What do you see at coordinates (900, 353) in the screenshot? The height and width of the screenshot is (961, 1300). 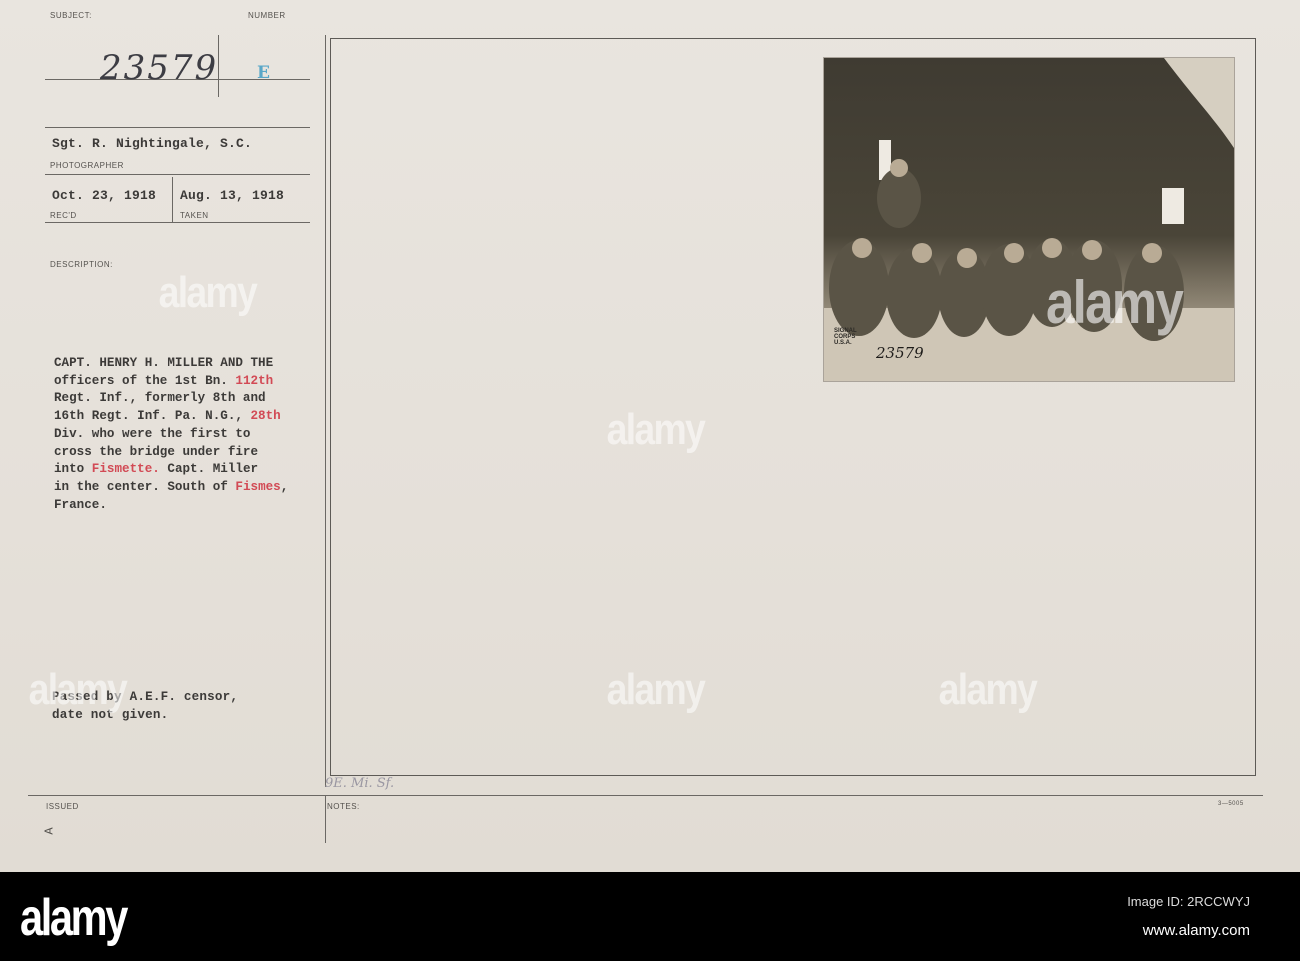 I see `photo-number: 23579` at bounding box center [900, 353].